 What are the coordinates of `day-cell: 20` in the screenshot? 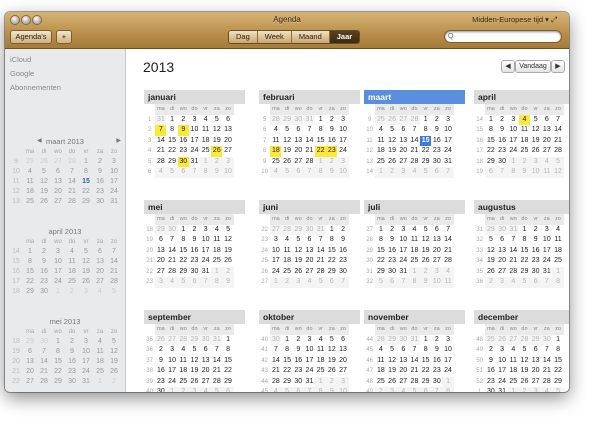 It's located at (206, 371).